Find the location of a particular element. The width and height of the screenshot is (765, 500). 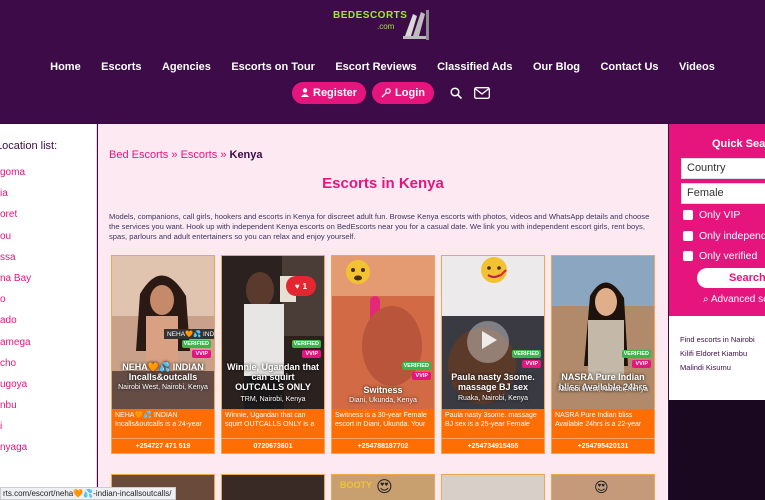

register-button: Register is located at coordinates (329, 92).